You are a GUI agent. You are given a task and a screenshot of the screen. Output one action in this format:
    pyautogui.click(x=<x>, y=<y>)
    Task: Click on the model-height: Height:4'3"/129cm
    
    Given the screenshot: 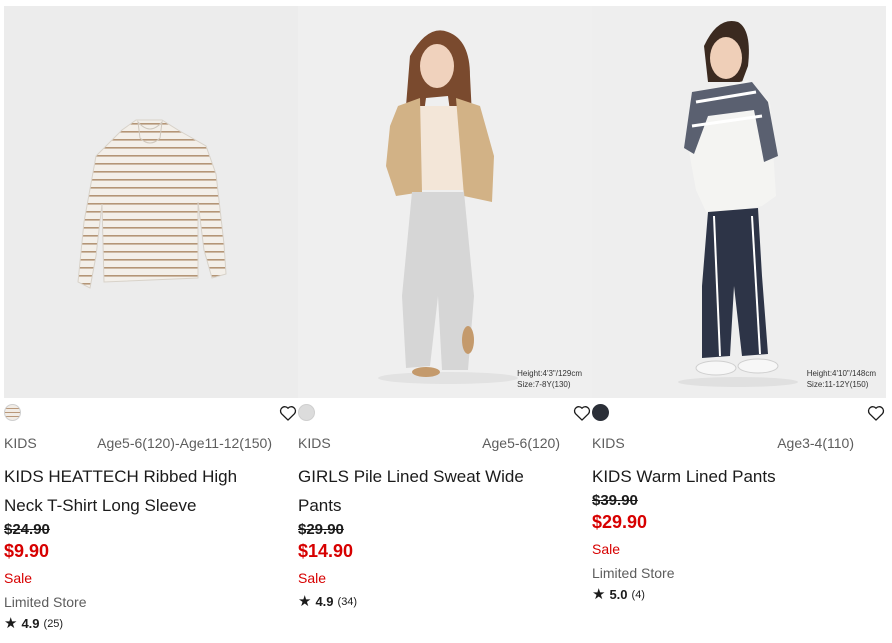 What is the action you would take?
    pyautogui.click(x=549, y=373)
    